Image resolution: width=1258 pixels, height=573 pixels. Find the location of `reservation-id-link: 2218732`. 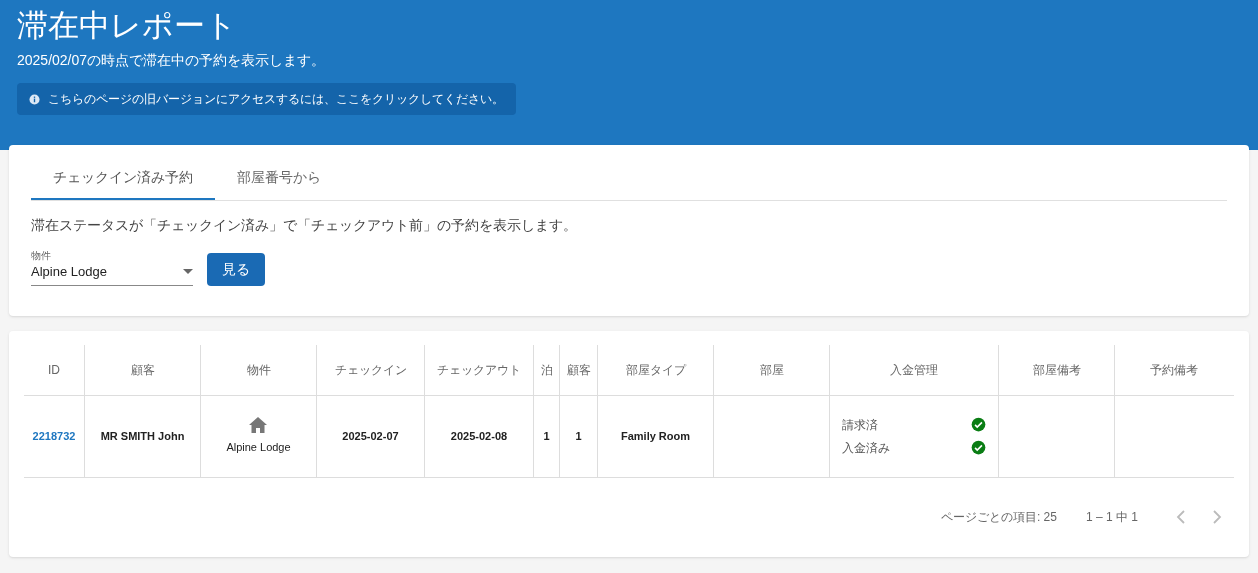

reservation-id-link: 2218732 is located at coordinates (54, 436).